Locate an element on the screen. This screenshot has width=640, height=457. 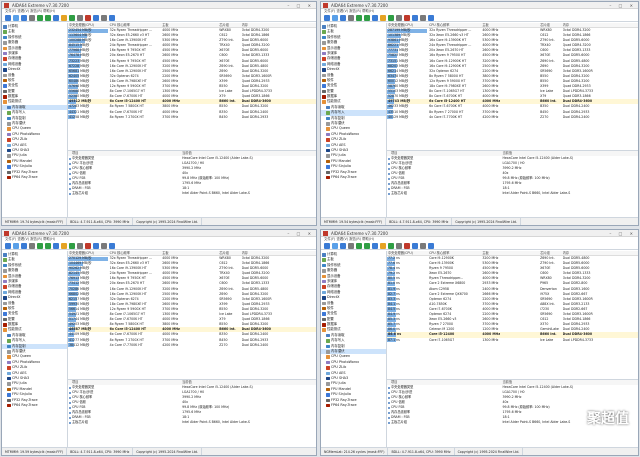
result-value: 85.3 ns is located at coordinates (394, 319).